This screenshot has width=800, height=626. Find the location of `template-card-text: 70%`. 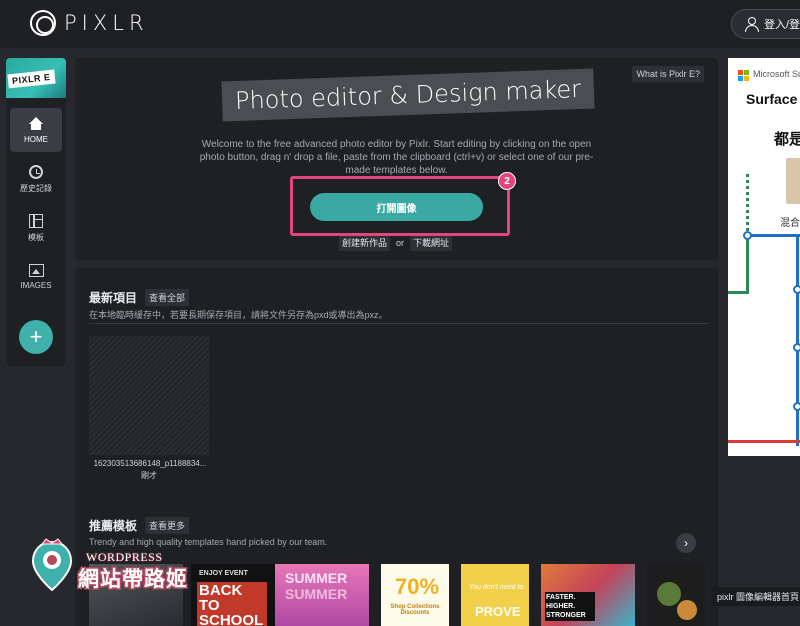

template-card-text: 70% is located at coordinates (417, 586).